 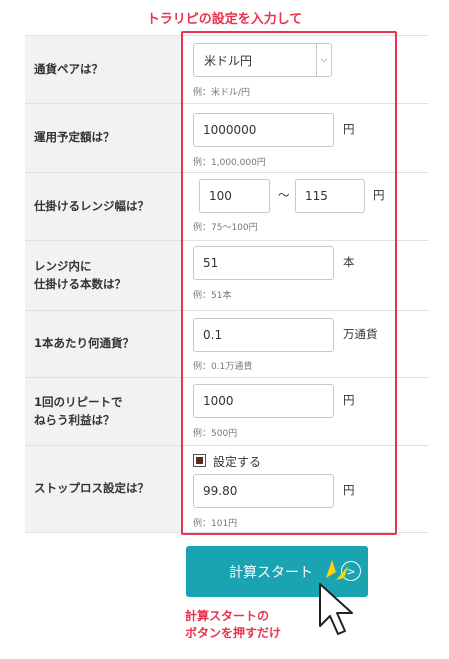 What do you see at coordinates (78, 401) in the screenshot?
I see `profit-label-line1: 1回のリピートで` at bounding box center [78, 401].